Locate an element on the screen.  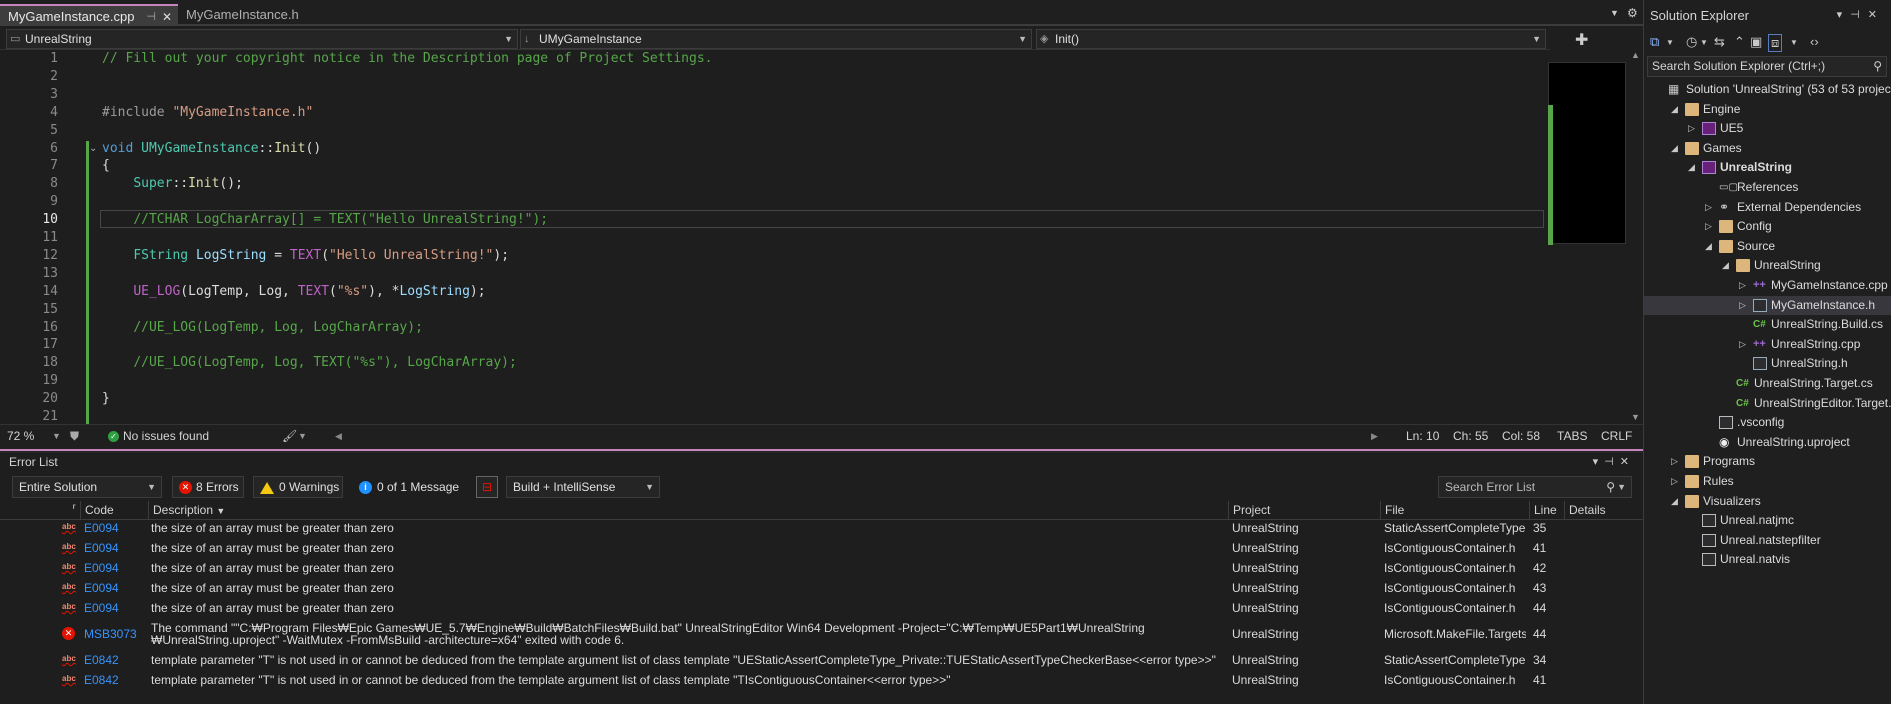
preview-code-icon: ‹› is located at coordinates (1814, 41).